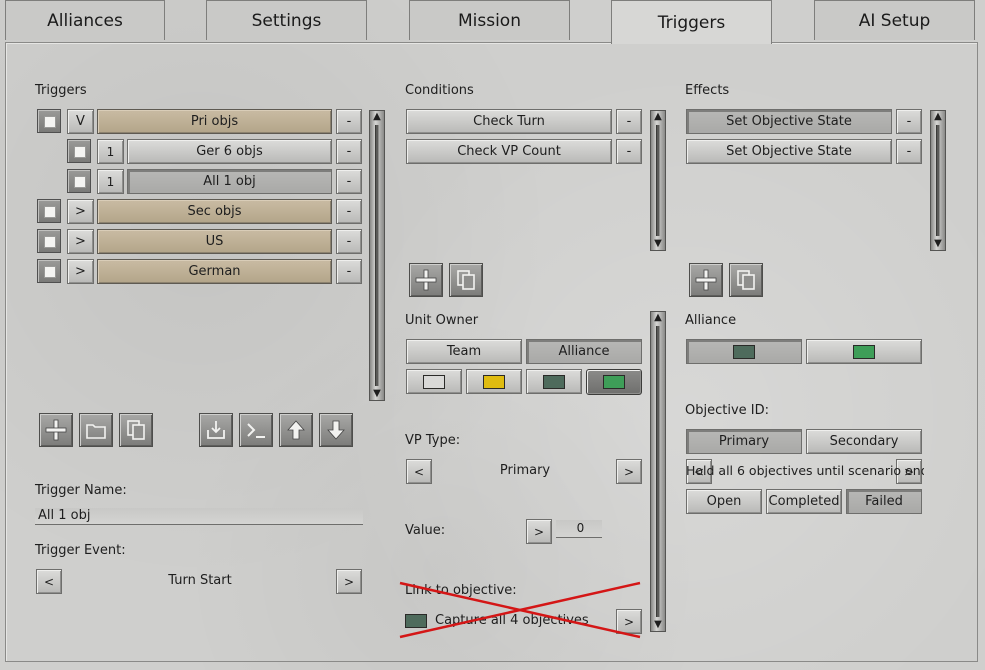 Image resolution: width=985 pixels, height=670 pixels. Describe the element at coordinates (489, 20) in the screenshot. I see `tab-mission: Mission` at that location.